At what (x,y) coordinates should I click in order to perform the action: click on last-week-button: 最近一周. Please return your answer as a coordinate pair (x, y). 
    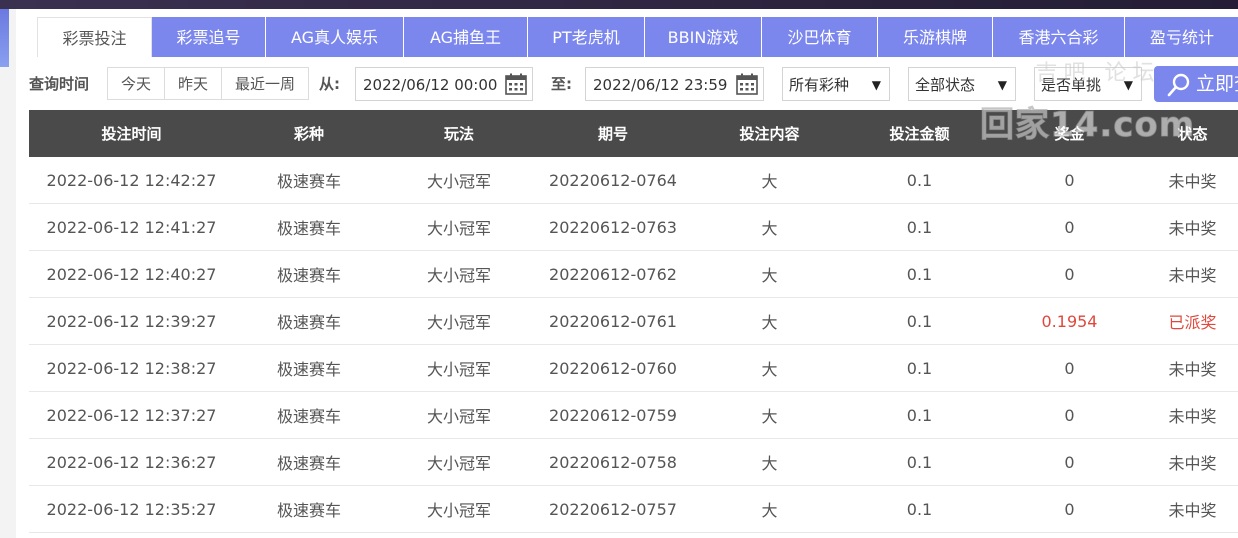
    Looking at the image, I should click on (265, 83).